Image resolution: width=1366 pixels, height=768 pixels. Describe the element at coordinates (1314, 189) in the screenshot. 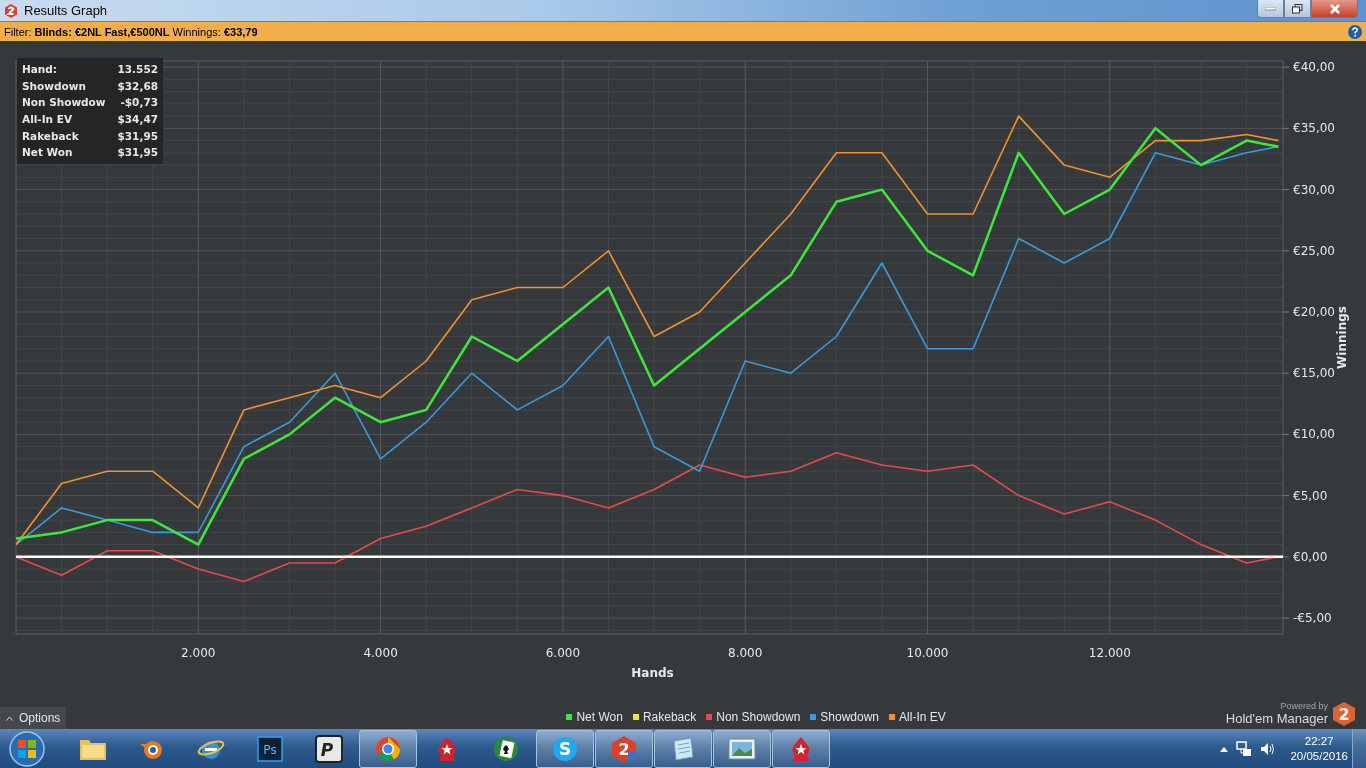

I see `y-tick-label: €30,00` at that location.